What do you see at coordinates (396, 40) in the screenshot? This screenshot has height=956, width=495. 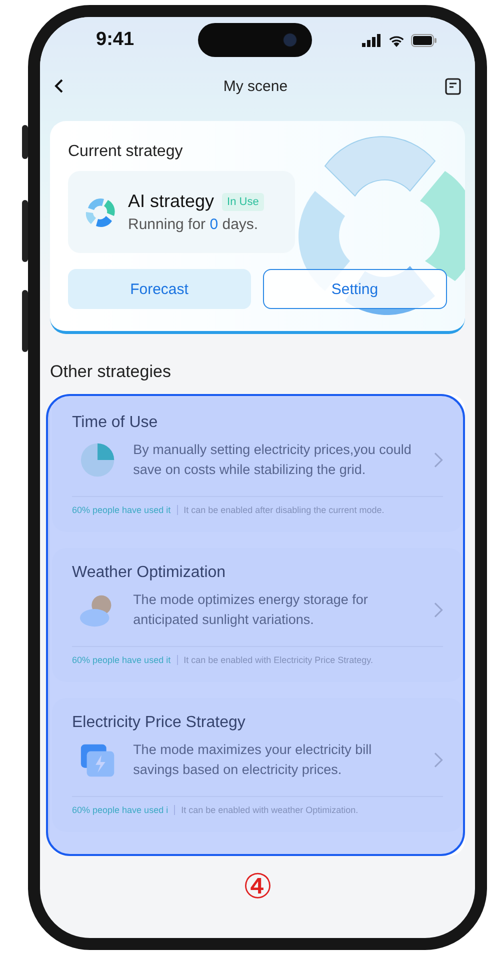 I see `wifi-icon` at bounding box center [396, 40].